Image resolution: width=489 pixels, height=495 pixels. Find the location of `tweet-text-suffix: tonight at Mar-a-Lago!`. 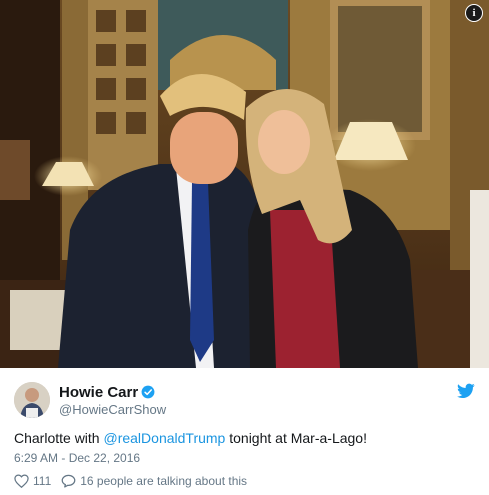

tweet-text-suffix: tonight at Mar-a-Lago! is located at coordinates (296, 438).